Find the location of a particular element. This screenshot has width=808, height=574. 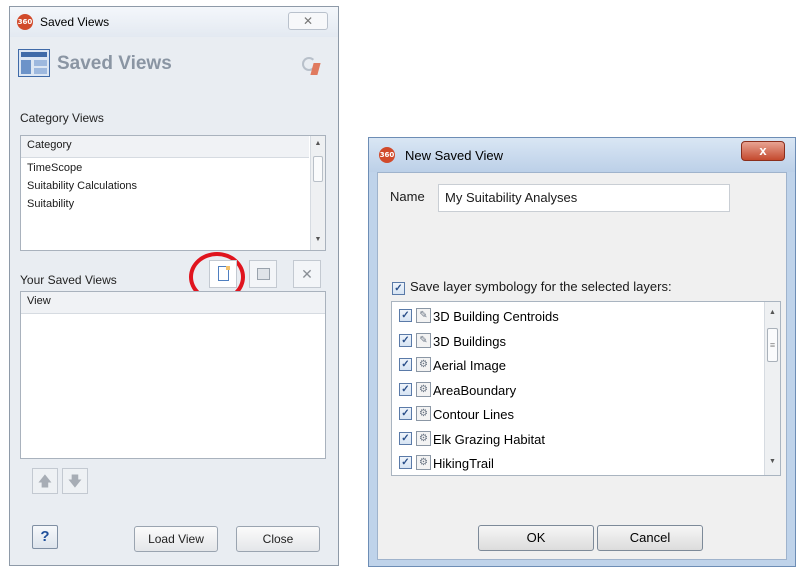

layer-label: HikingTrail is located at coordinates (463, 463).